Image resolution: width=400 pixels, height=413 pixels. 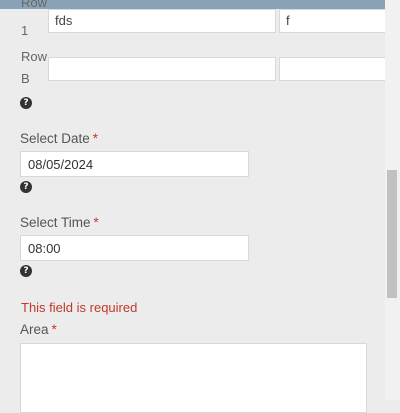 I want to click on date-label: Select Date *, so click(x=59, y=138).